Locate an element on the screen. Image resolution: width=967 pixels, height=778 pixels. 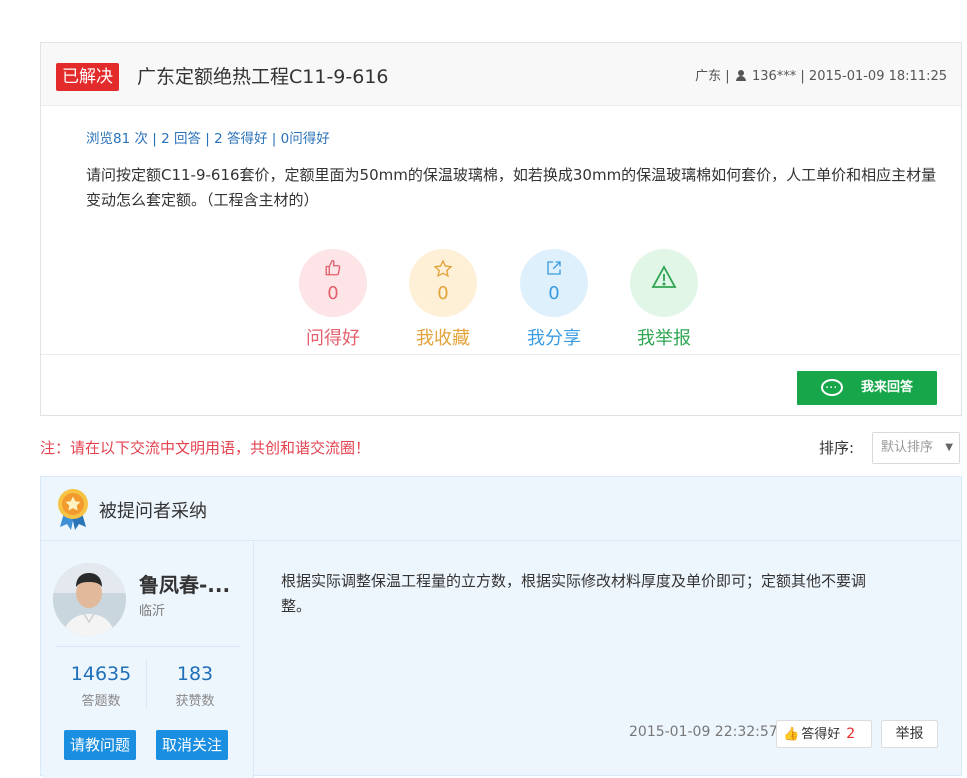
sort-label: 排序: is located at coordinates (837, 448).